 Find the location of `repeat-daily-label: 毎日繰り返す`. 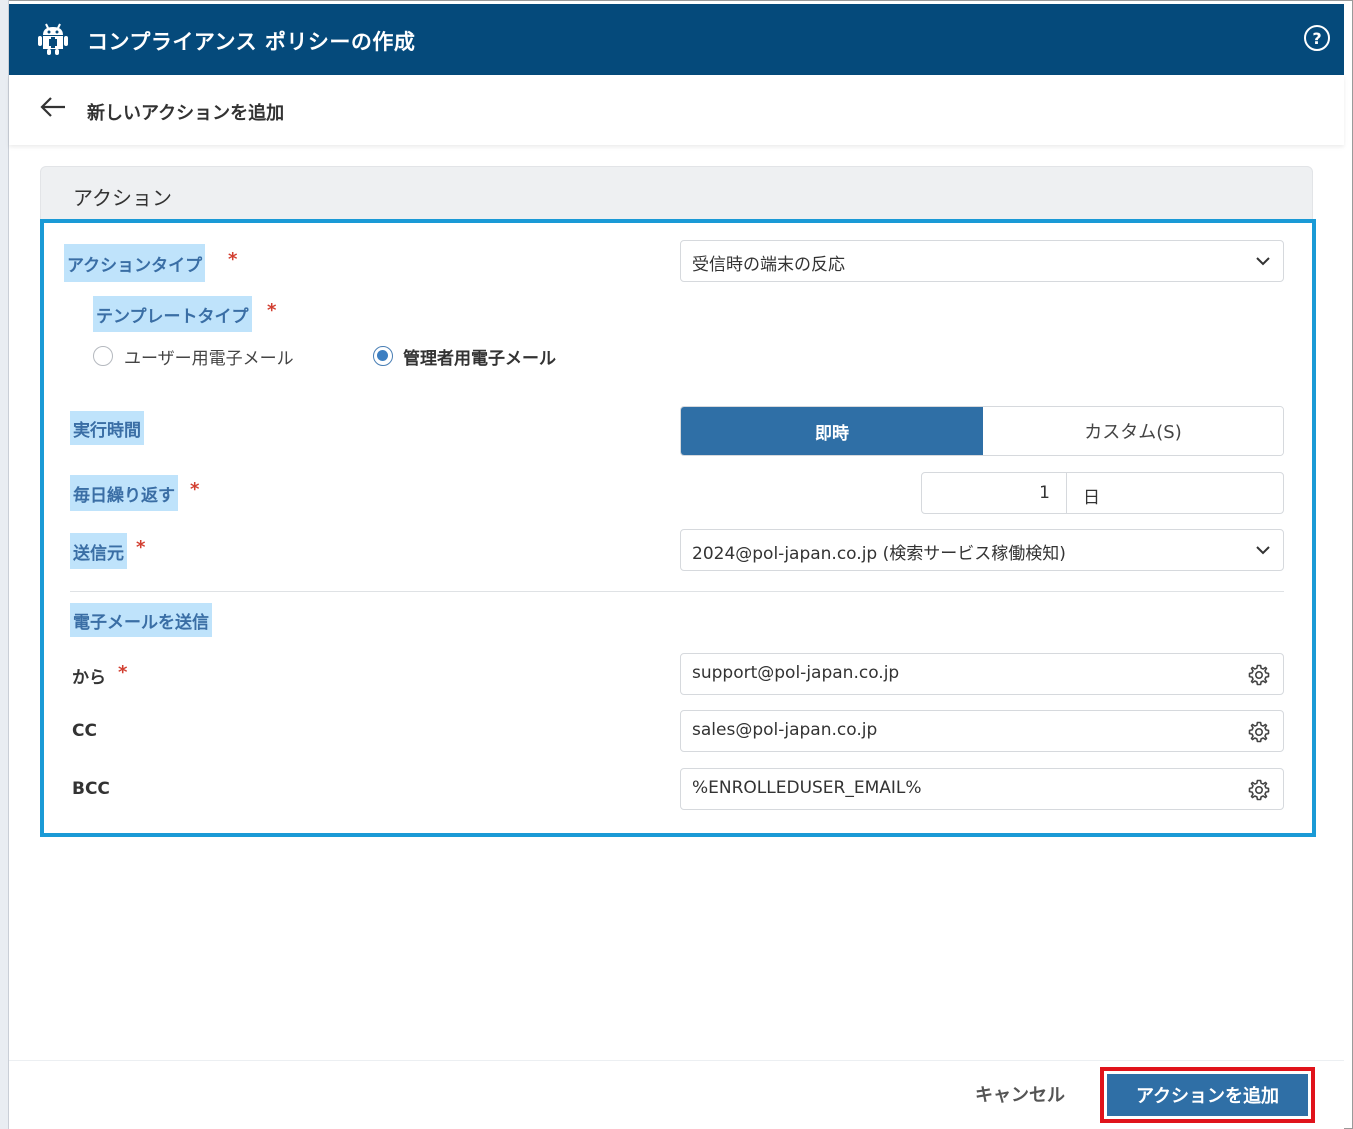

repeat-daily-label: 毎日繰り返す is located at coordinates (124, 493).